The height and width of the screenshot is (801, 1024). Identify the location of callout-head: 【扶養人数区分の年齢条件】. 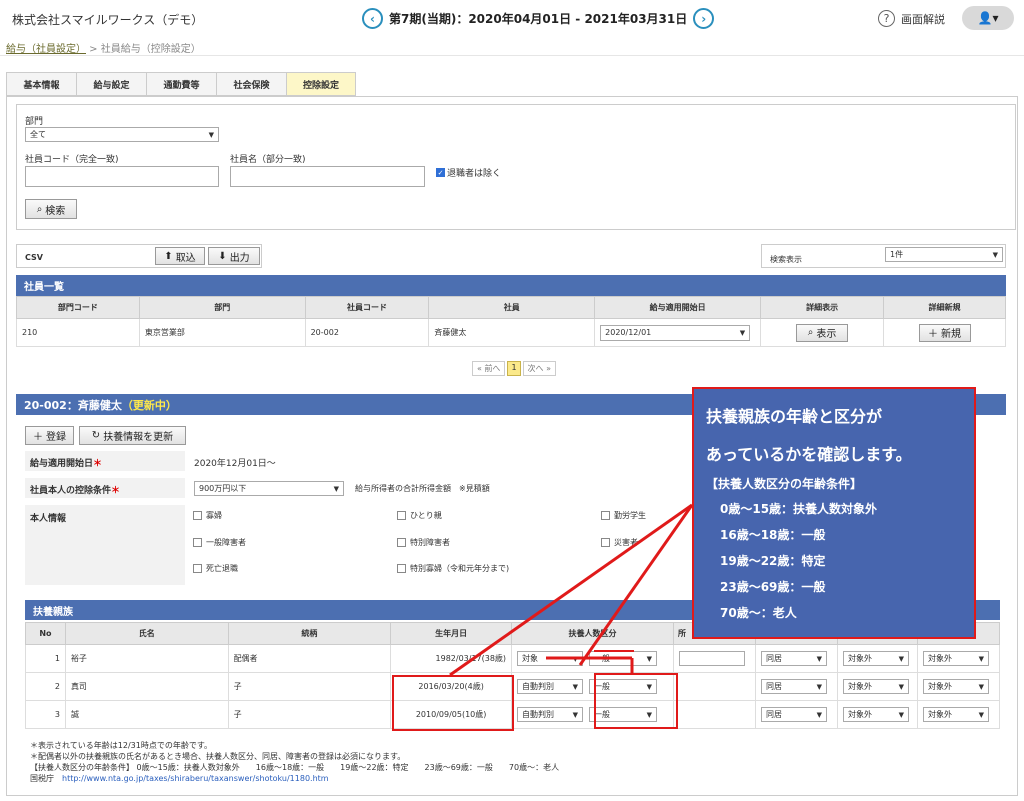
(784, 484).